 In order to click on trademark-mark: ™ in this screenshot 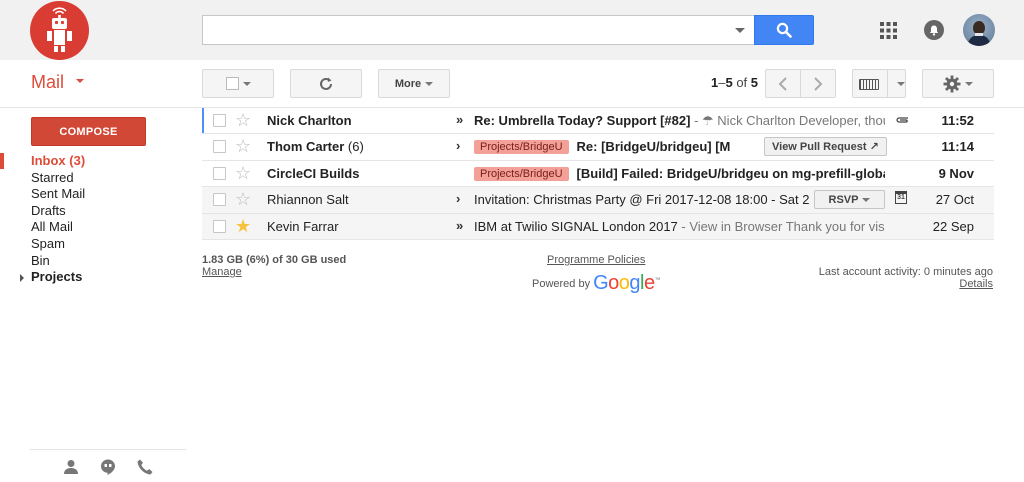, I will do `click(657, 280)`.